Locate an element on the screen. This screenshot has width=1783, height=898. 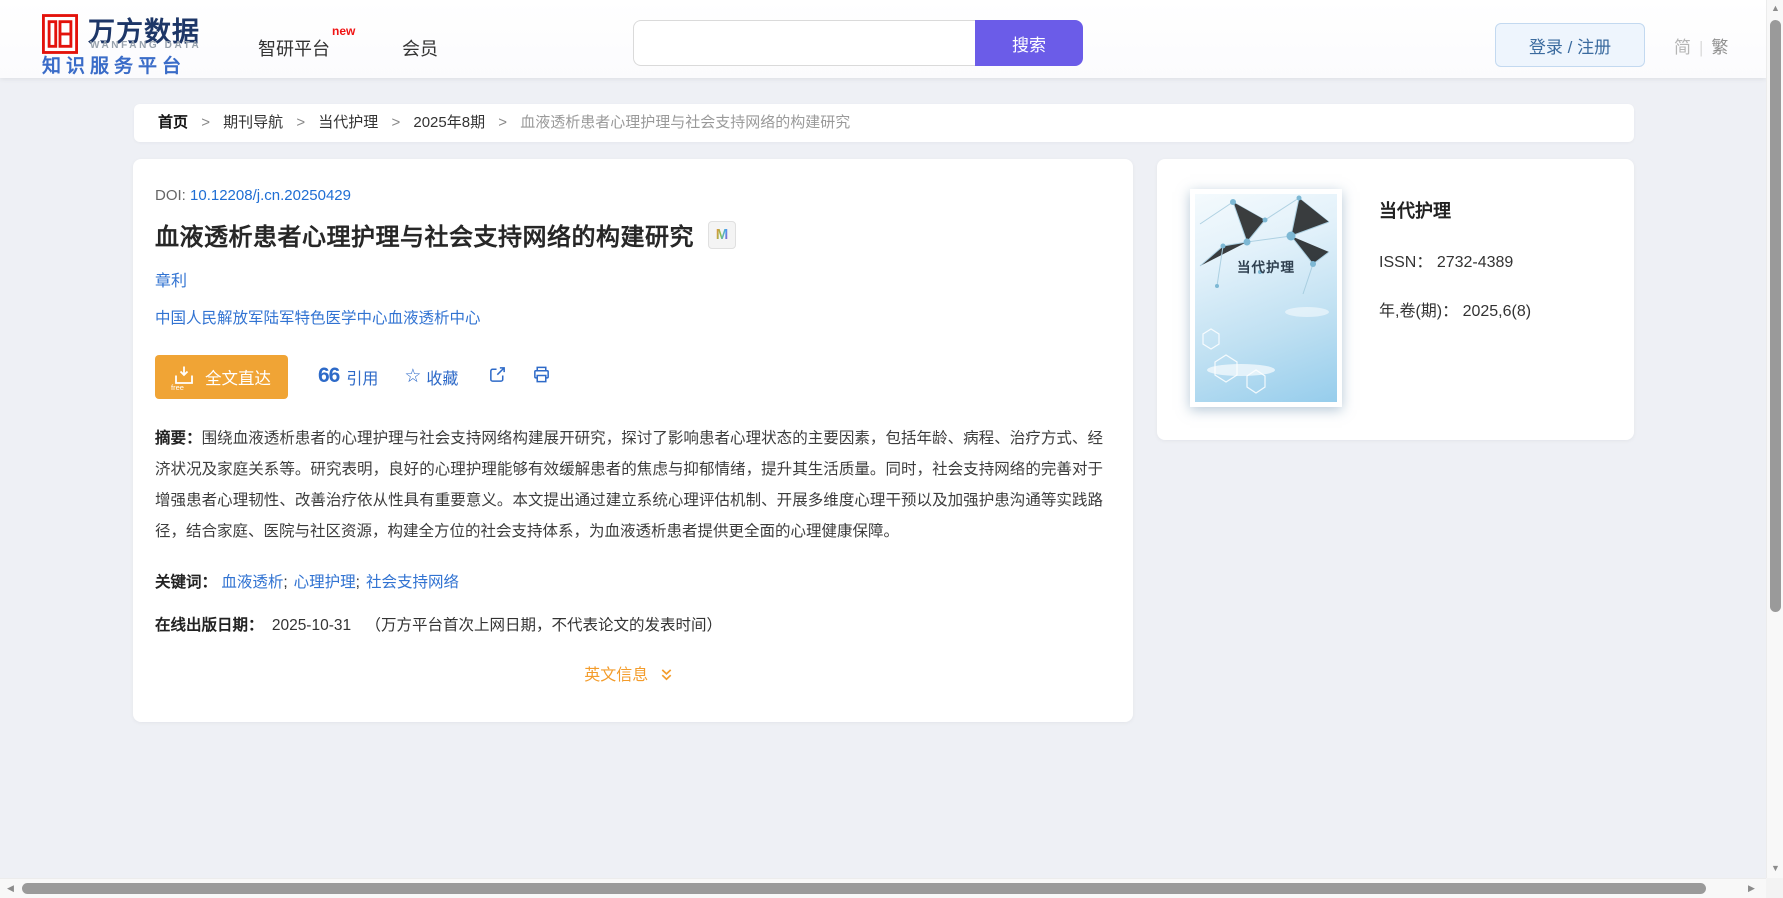
scrollbar-corner is located at coordinates (1774, 888).